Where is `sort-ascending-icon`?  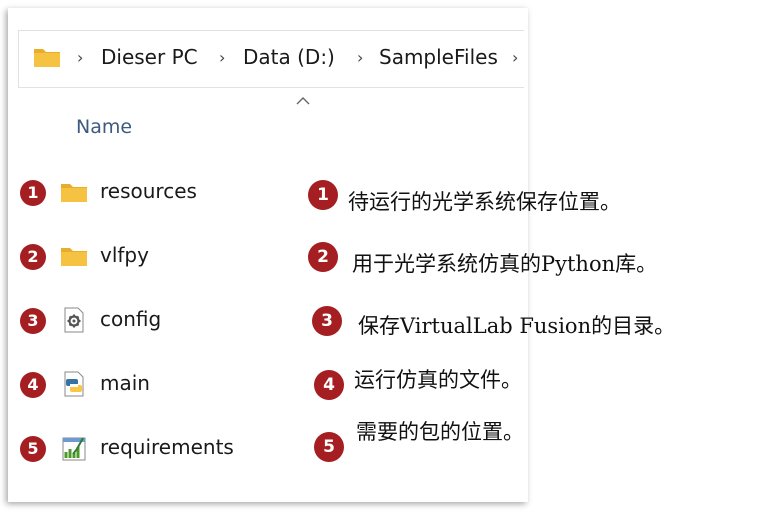
sort-ascending-icon is located at coordinates (303, 101).